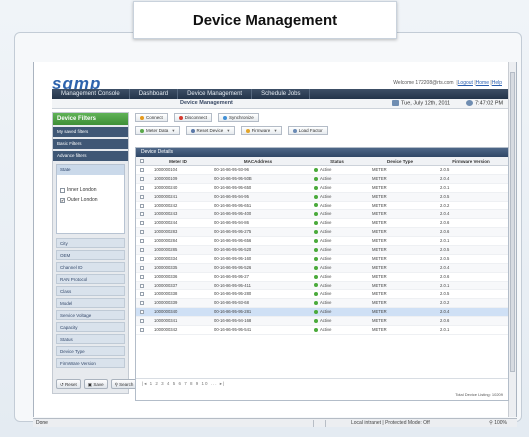 The height and width of the screenshot is (437, 529). I want to click on state-option-outer-london: ✔ Outer London, so click(90, 200).